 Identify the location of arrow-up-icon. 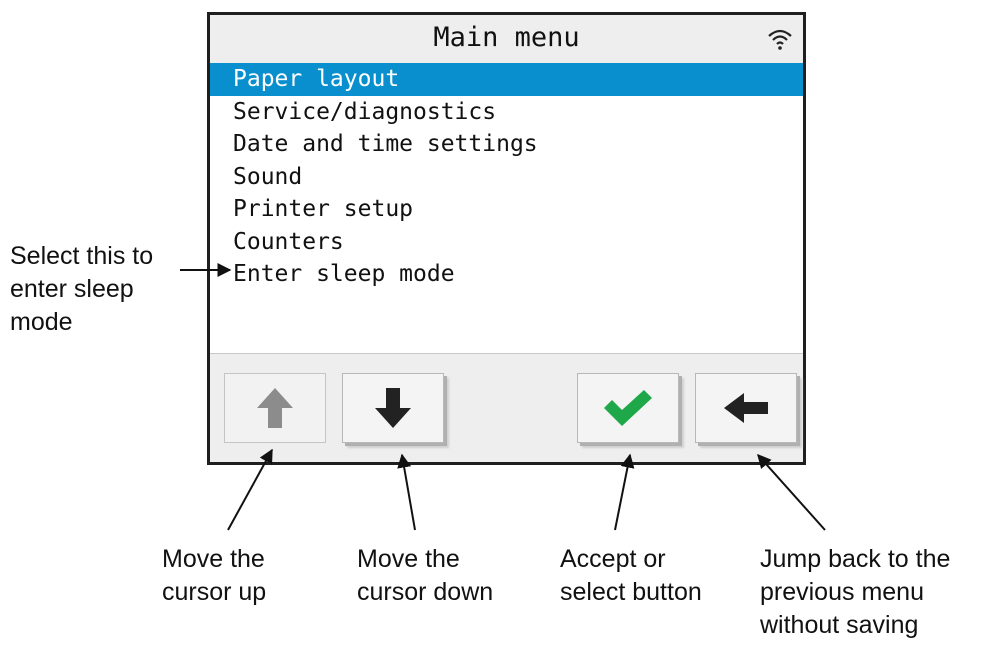
(275, 408).